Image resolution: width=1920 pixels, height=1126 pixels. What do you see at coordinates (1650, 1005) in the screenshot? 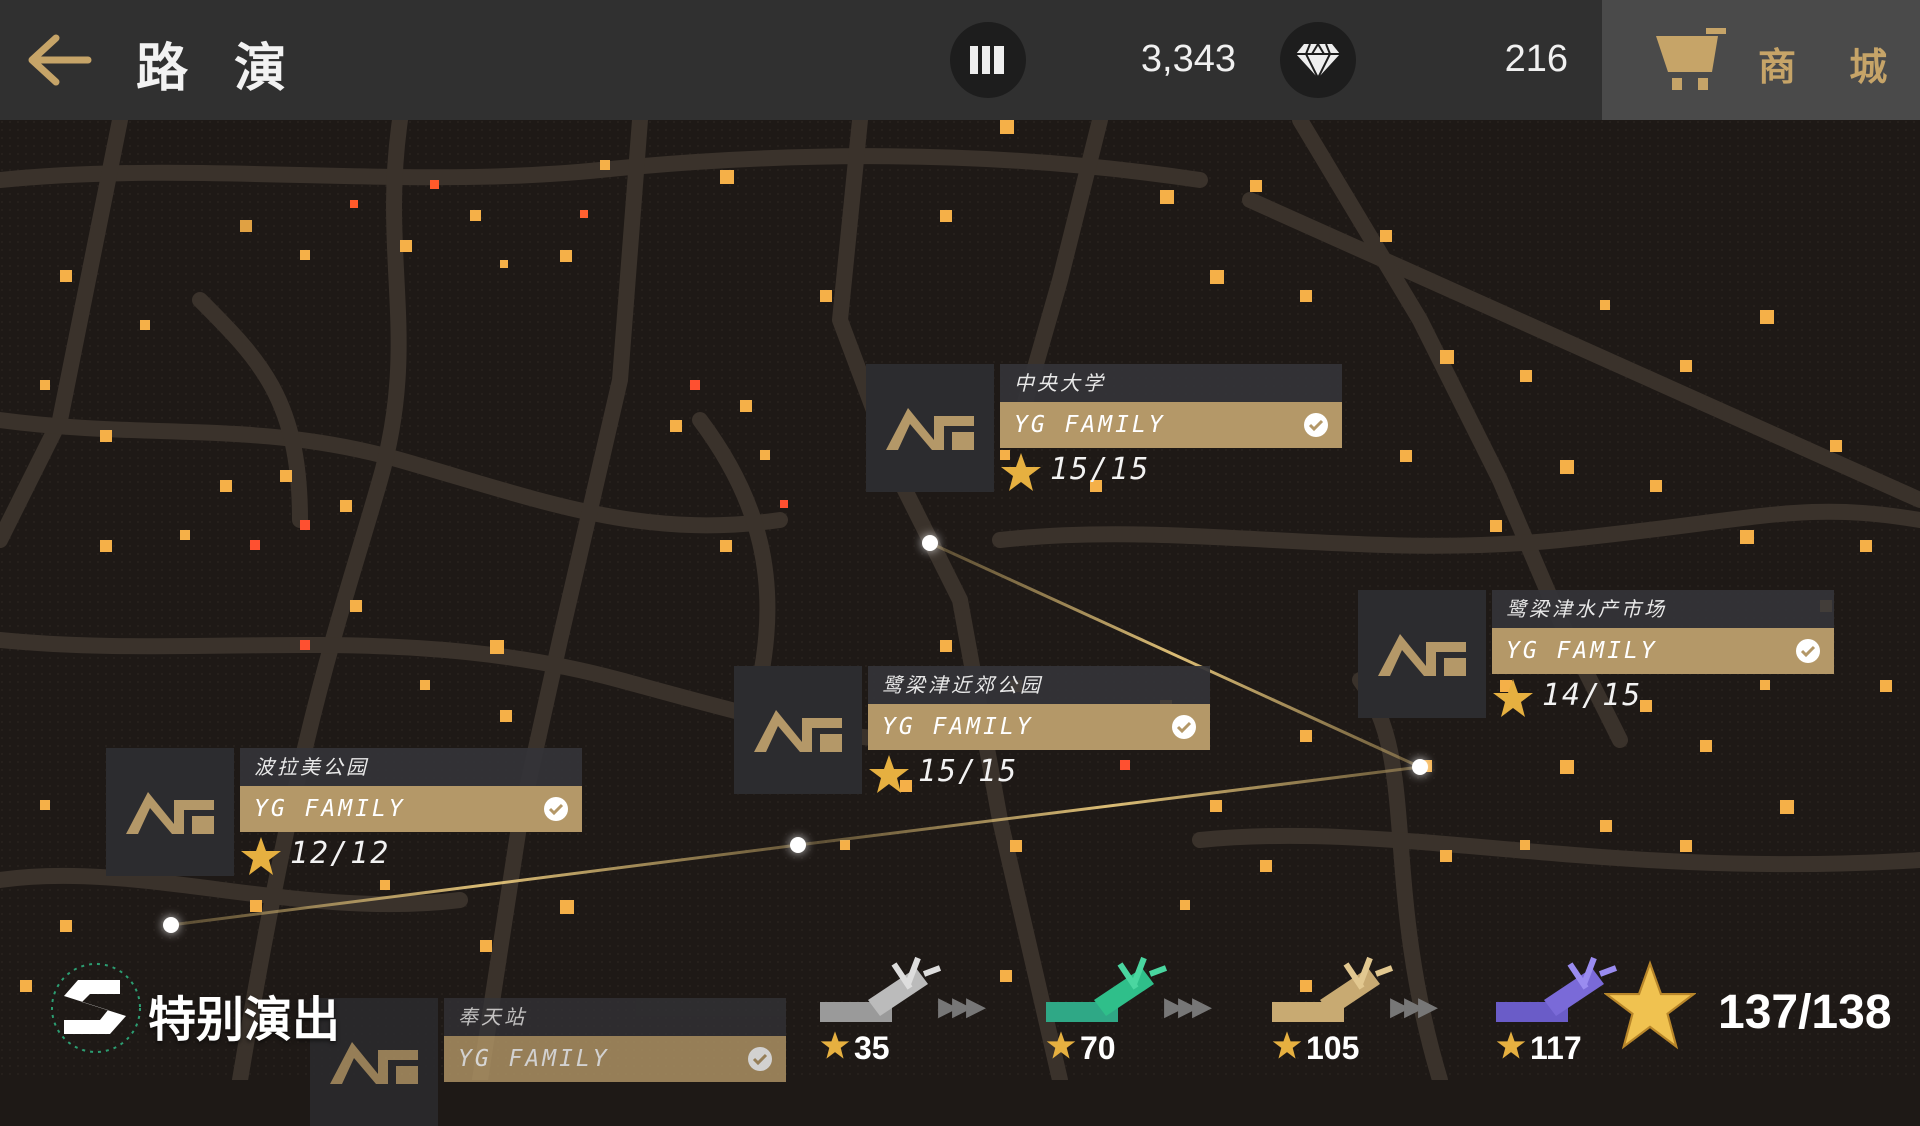
I see `total-star-icon` at bounding box center [1650, 1005].